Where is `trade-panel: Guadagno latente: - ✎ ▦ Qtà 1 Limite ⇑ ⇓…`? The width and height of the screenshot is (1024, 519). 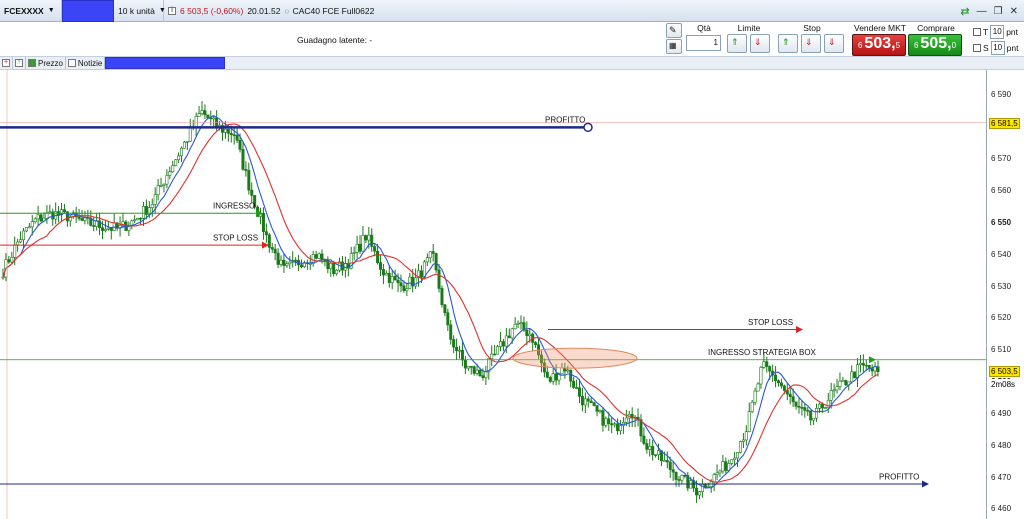
trade-panel: Guadagno latente: - ✎ ▦ Qtà 1 Limite ⇑ ⇓… is located at coordinates (512, 39).